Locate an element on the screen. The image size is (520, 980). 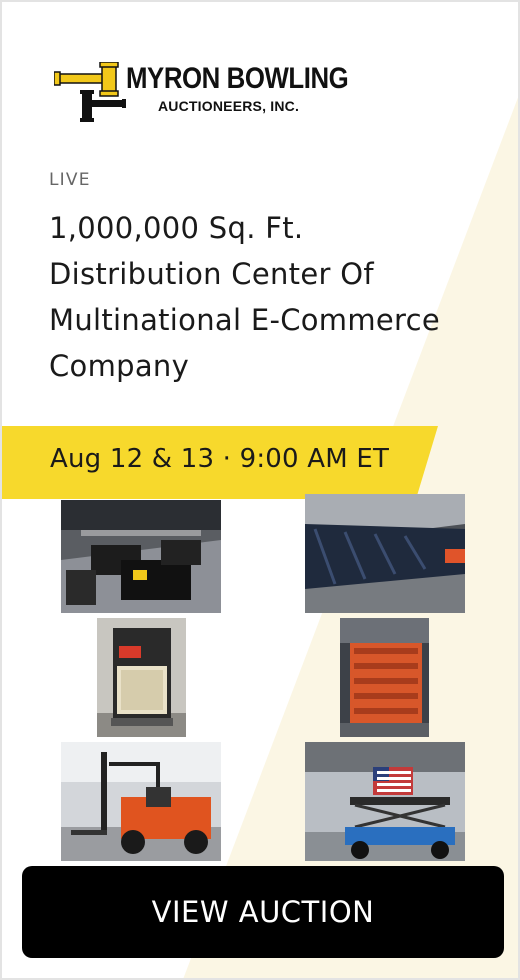
thumbnail-scissor-lift is located at coordinates (385, 801).